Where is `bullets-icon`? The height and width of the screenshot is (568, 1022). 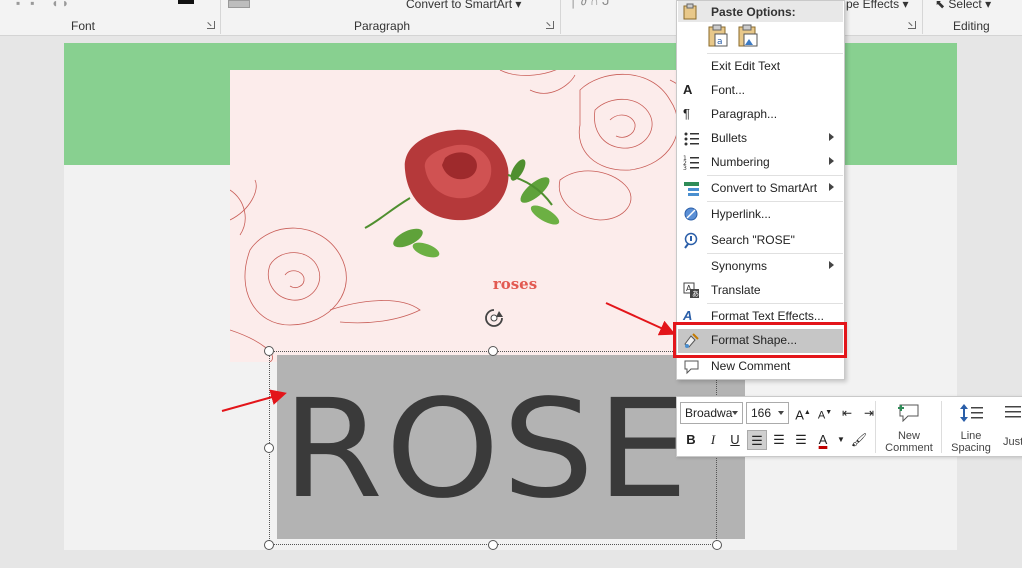 bullets-icon is located at coordinates (691, 139).